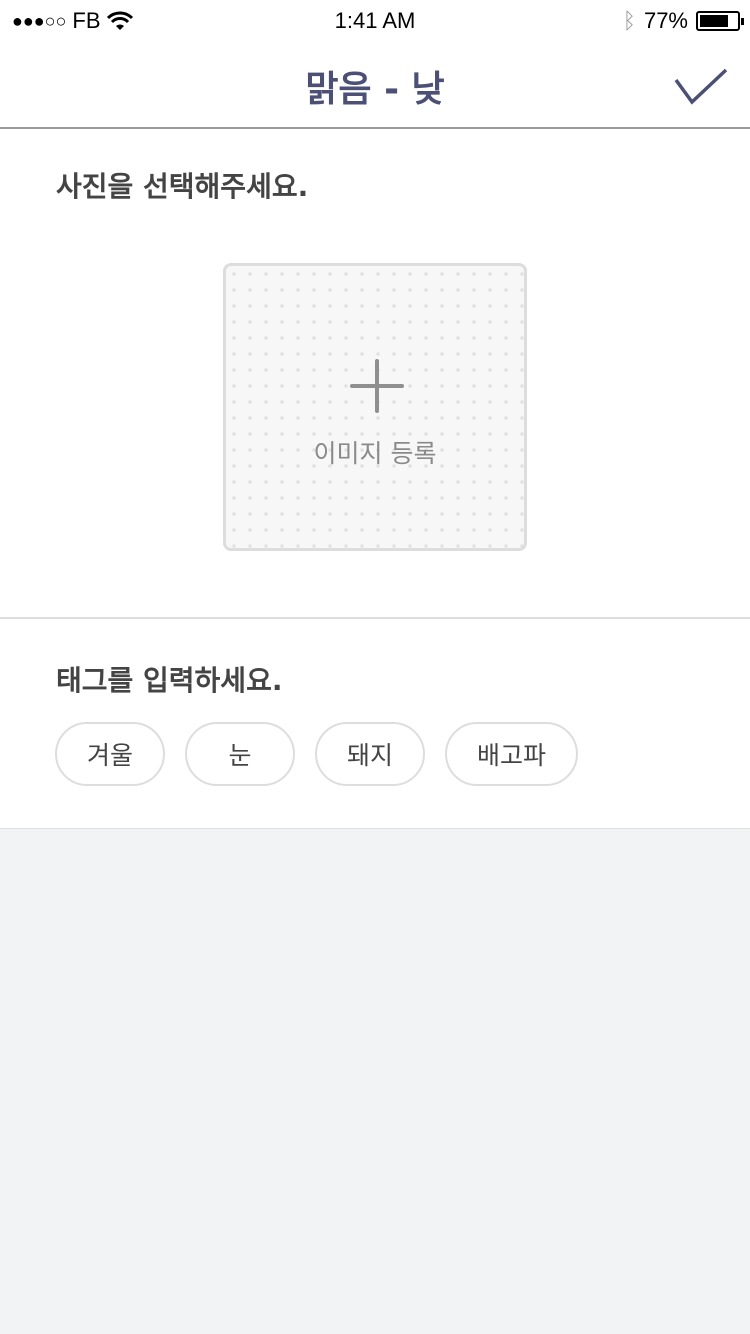  What do you see at coordinates (169, 680) in the screenshot?
I see `tag-heading: 태그를 입력하세요.` at bounding box center [169, 680].